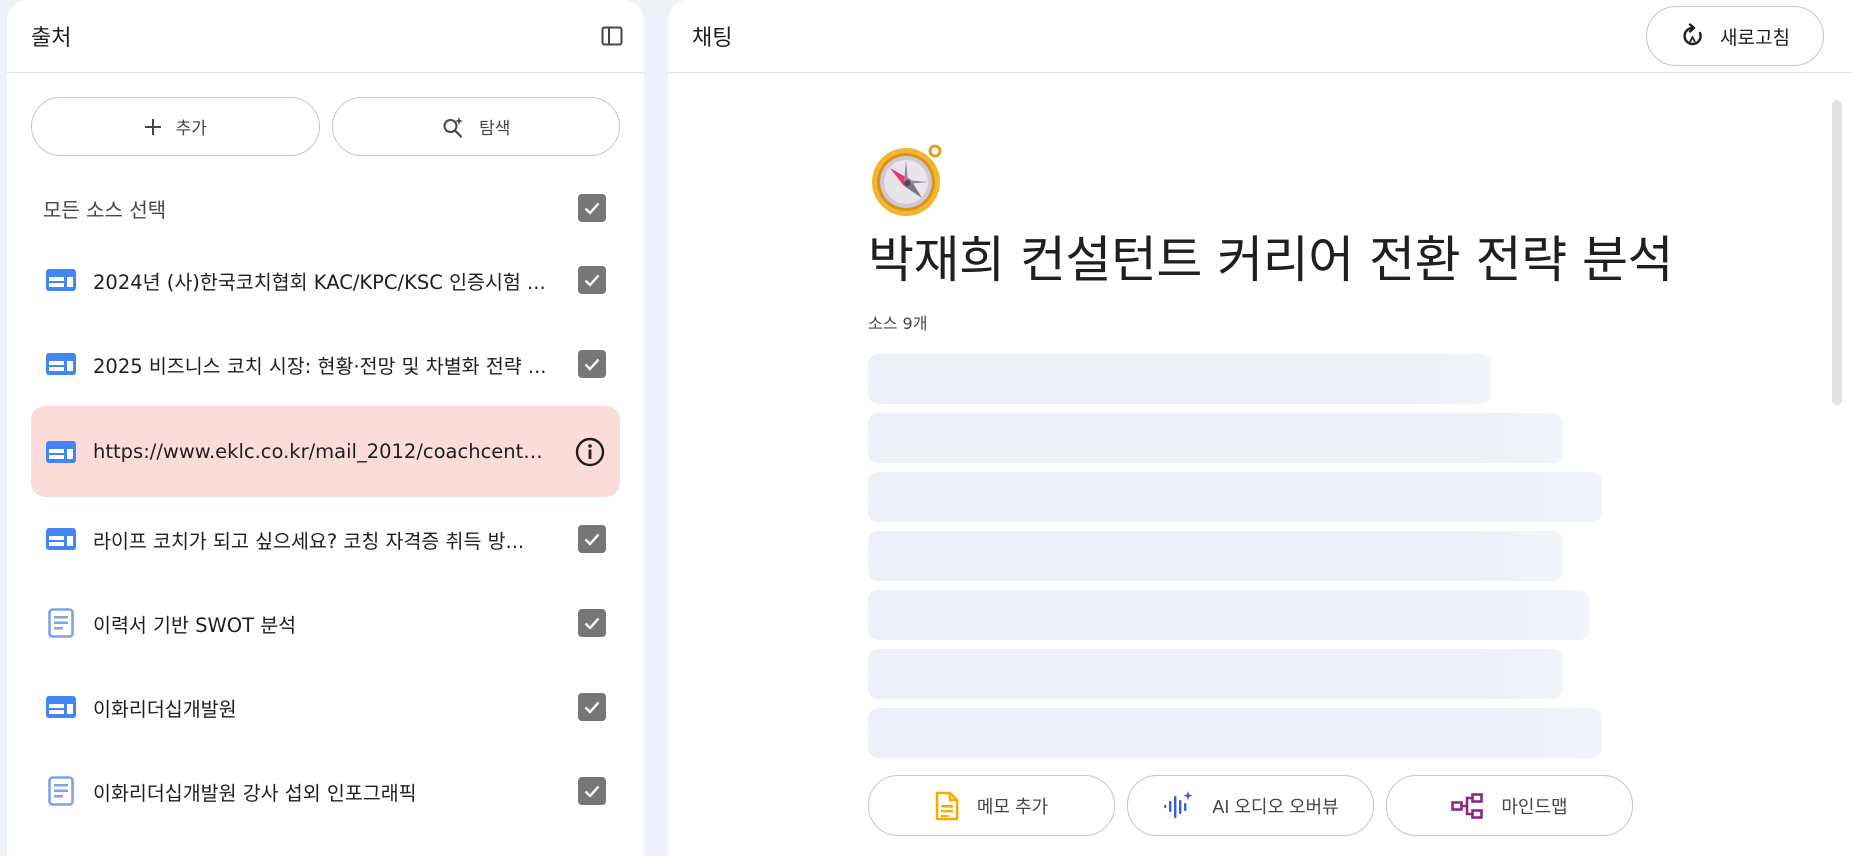 This screenshot has width=1852, height=856. I want to click on add-source-label: 추가, so click(191, 128).